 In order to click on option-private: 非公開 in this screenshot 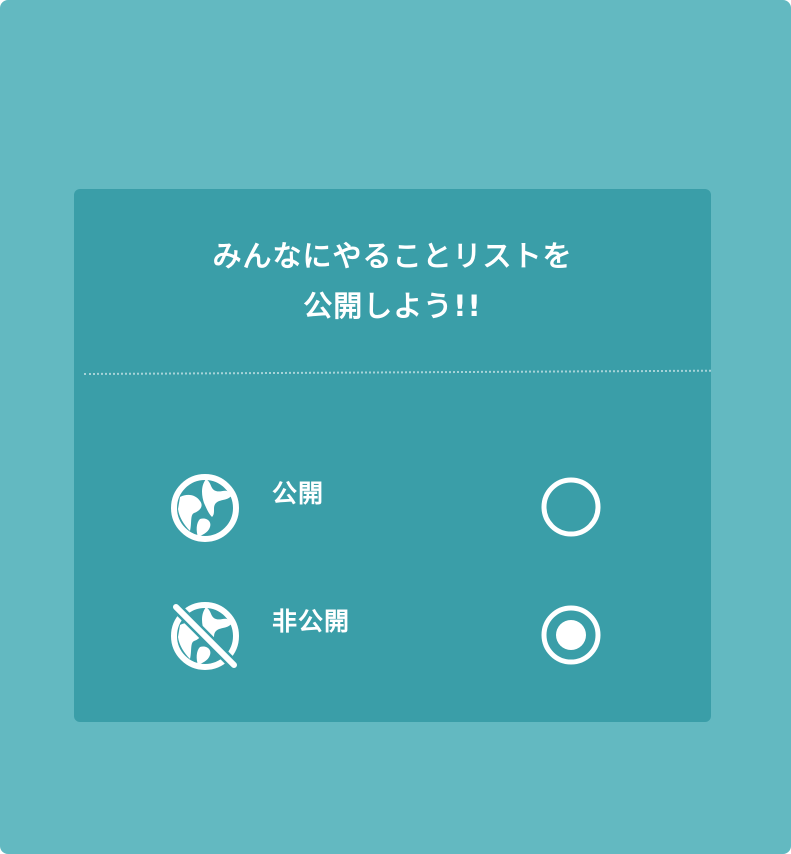, I will do `click(392, 635)`.